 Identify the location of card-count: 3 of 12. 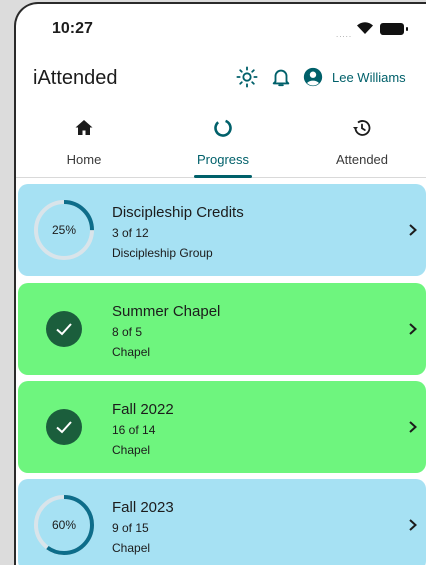
(130, 233).